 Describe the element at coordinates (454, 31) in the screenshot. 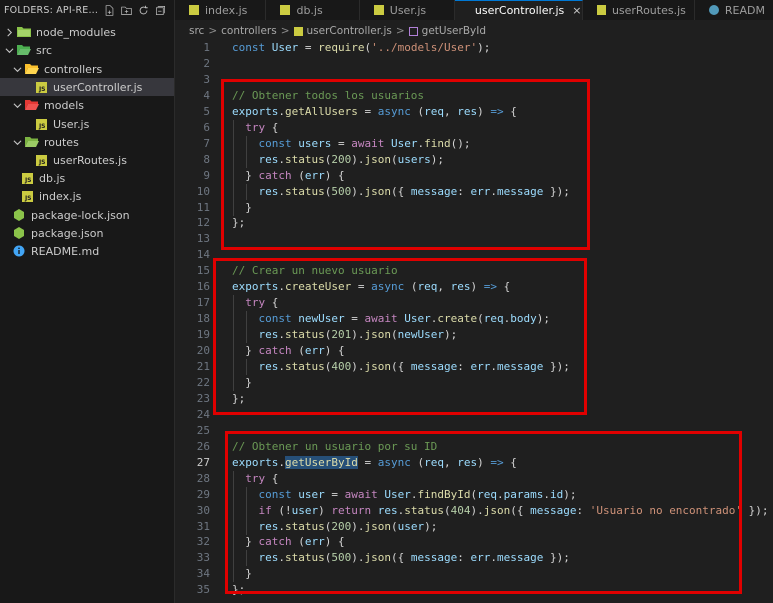

I see `breadcrumb-item-symbol: getUserById` at that location.